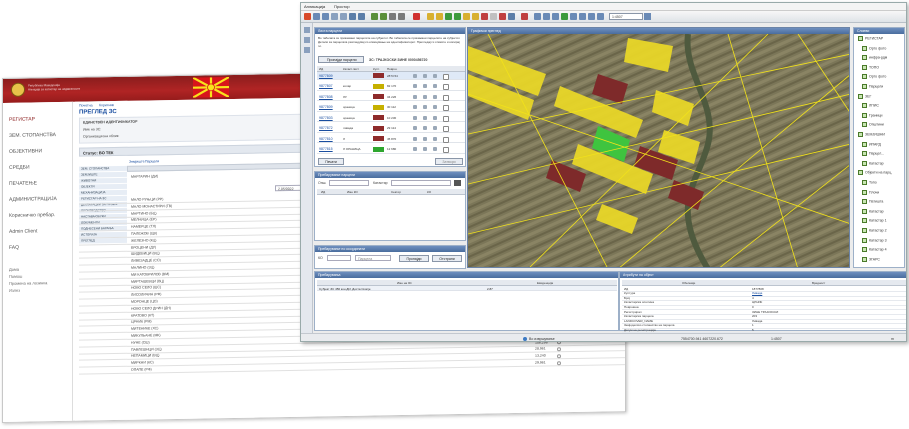 This screenshot has width=909, height=429. I want to click on parcel-row: 9877815 Л ОРАНИЦА 12 680, so click(391, 150).